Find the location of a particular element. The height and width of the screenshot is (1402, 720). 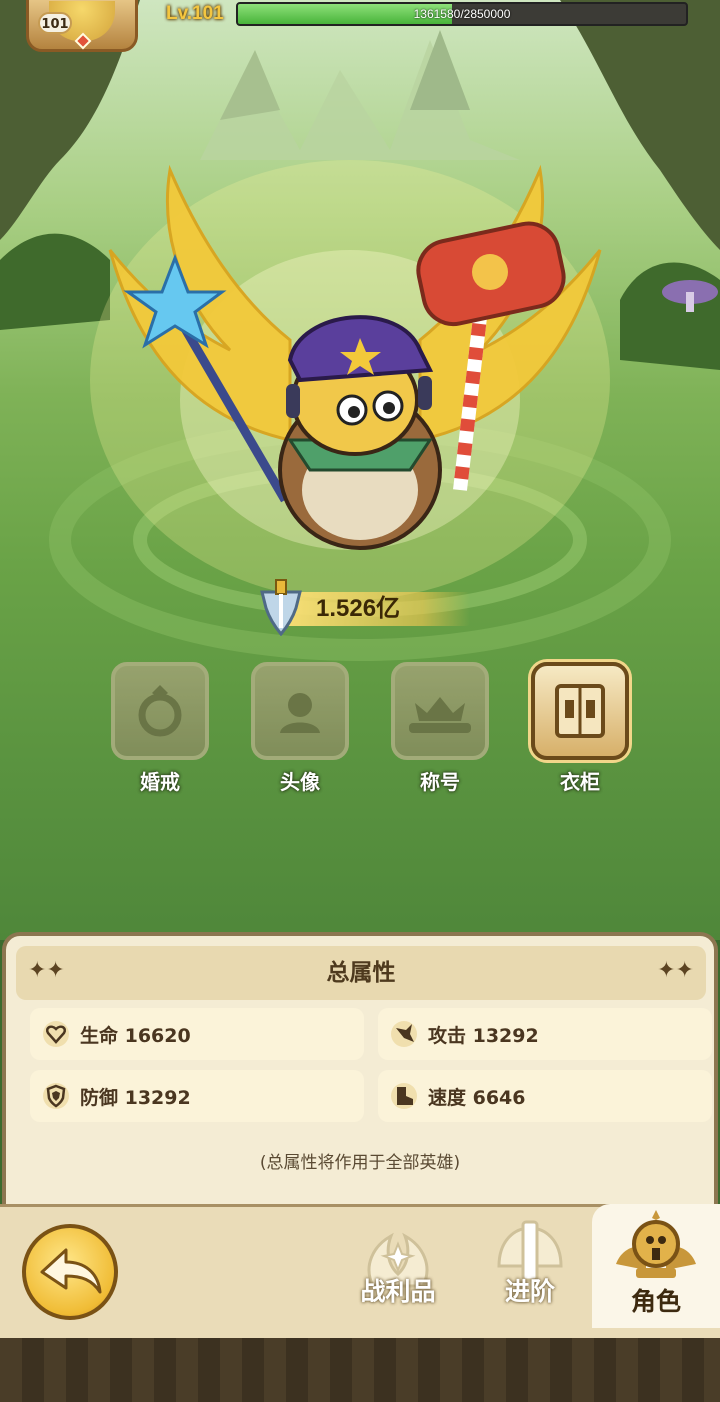

stat-speed-label: 速度 6646 is located at coordinates (477, 1097).